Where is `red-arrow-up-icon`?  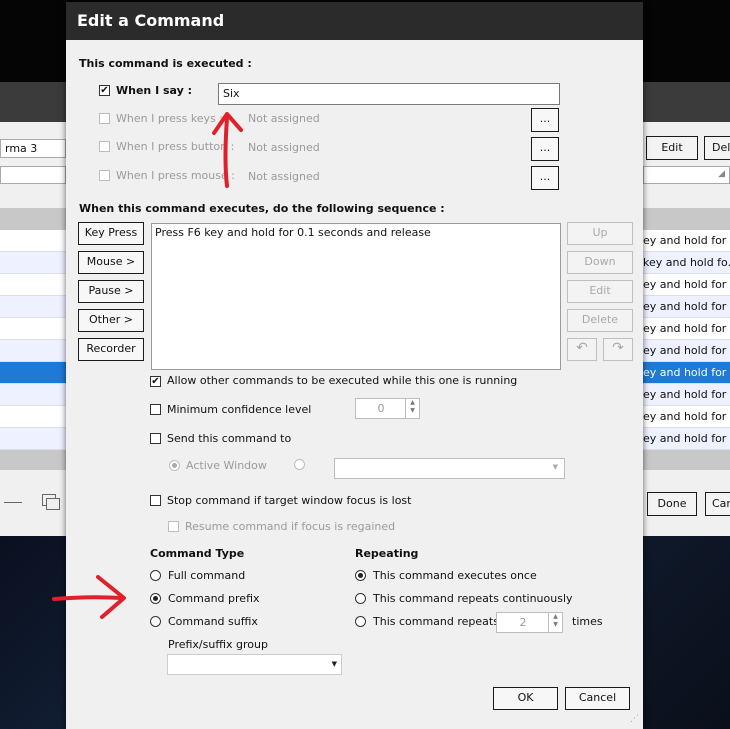
red-arrow-up-icon is located at coordinates (226, 152).